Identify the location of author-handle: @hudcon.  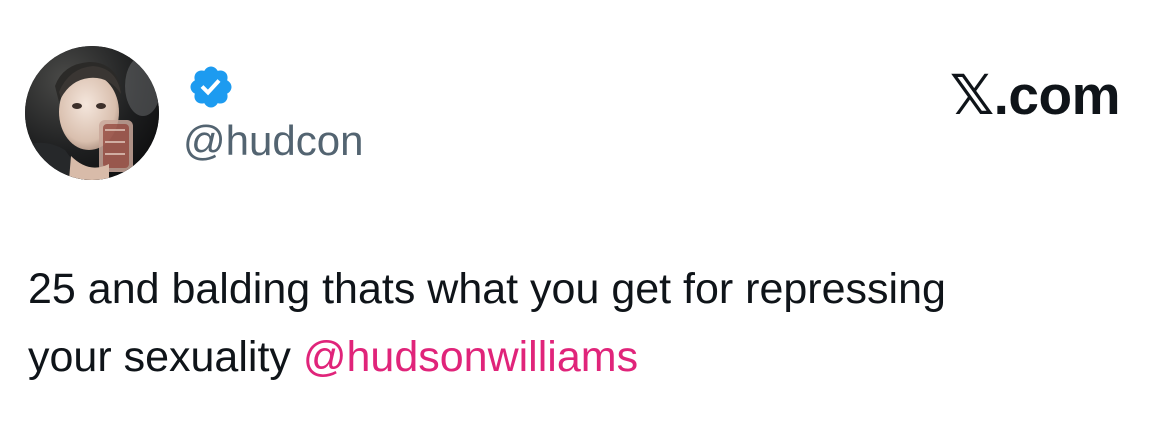
(273, 141).